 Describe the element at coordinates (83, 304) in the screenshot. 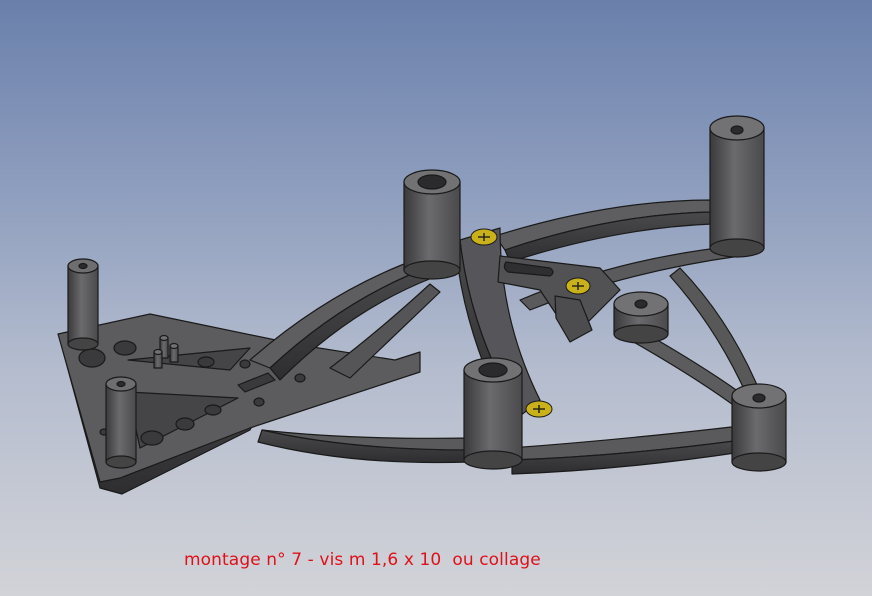

I see `post-left-tall` at that location.